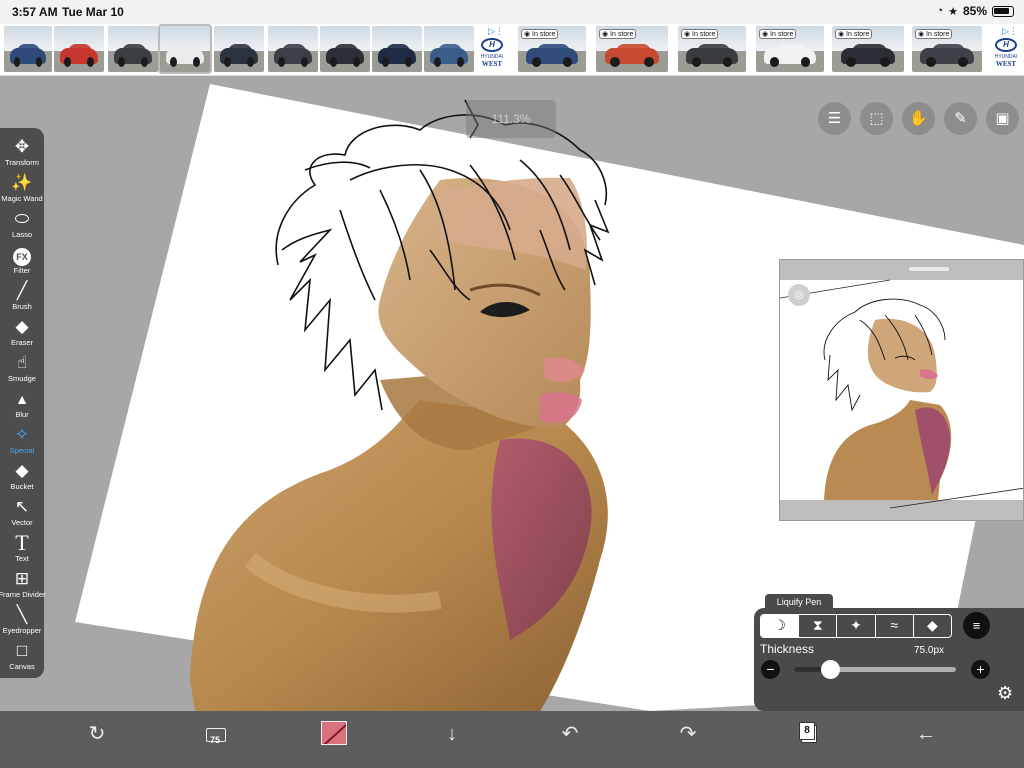 The image size is (1024, 768). What do you see at coordinates (22, 470) in the screenshot?
I see `bucket-icon: ◆` at bounding box center [22, 470].